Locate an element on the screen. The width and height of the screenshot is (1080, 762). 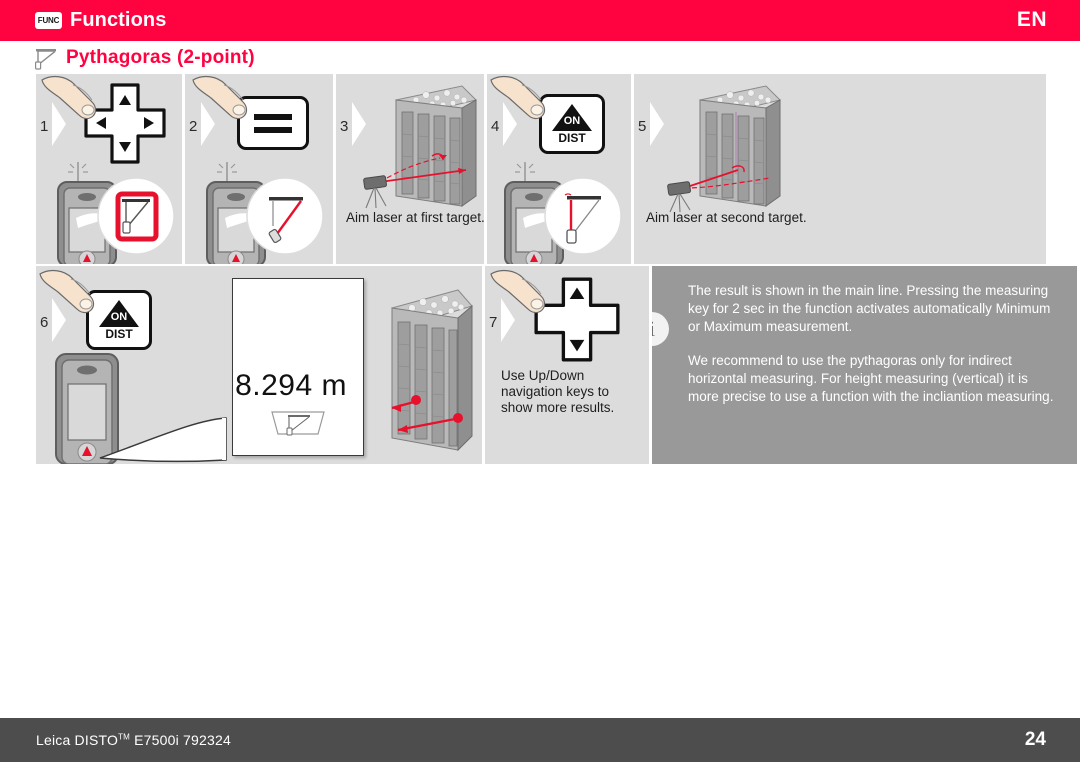
speech-bubble-tail is located at coordinates (163, 440).